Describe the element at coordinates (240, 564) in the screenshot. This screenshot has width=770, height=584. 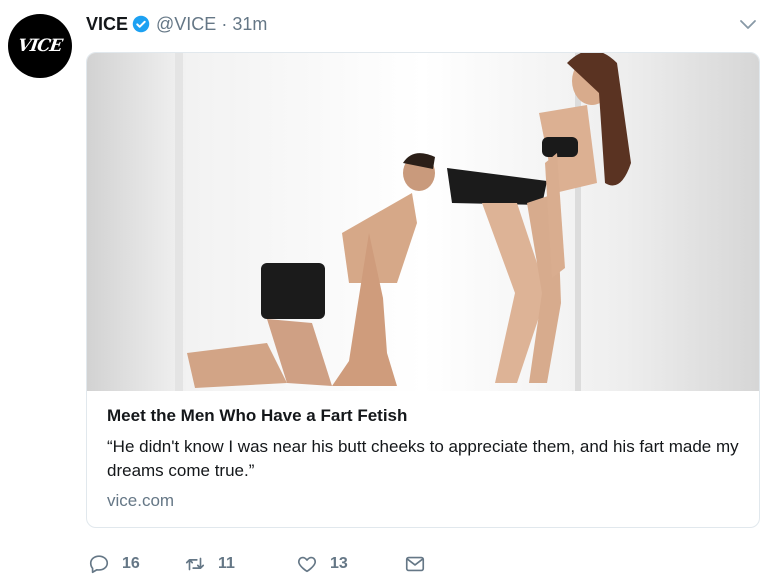
I see `retweet-button: 11` at that location.